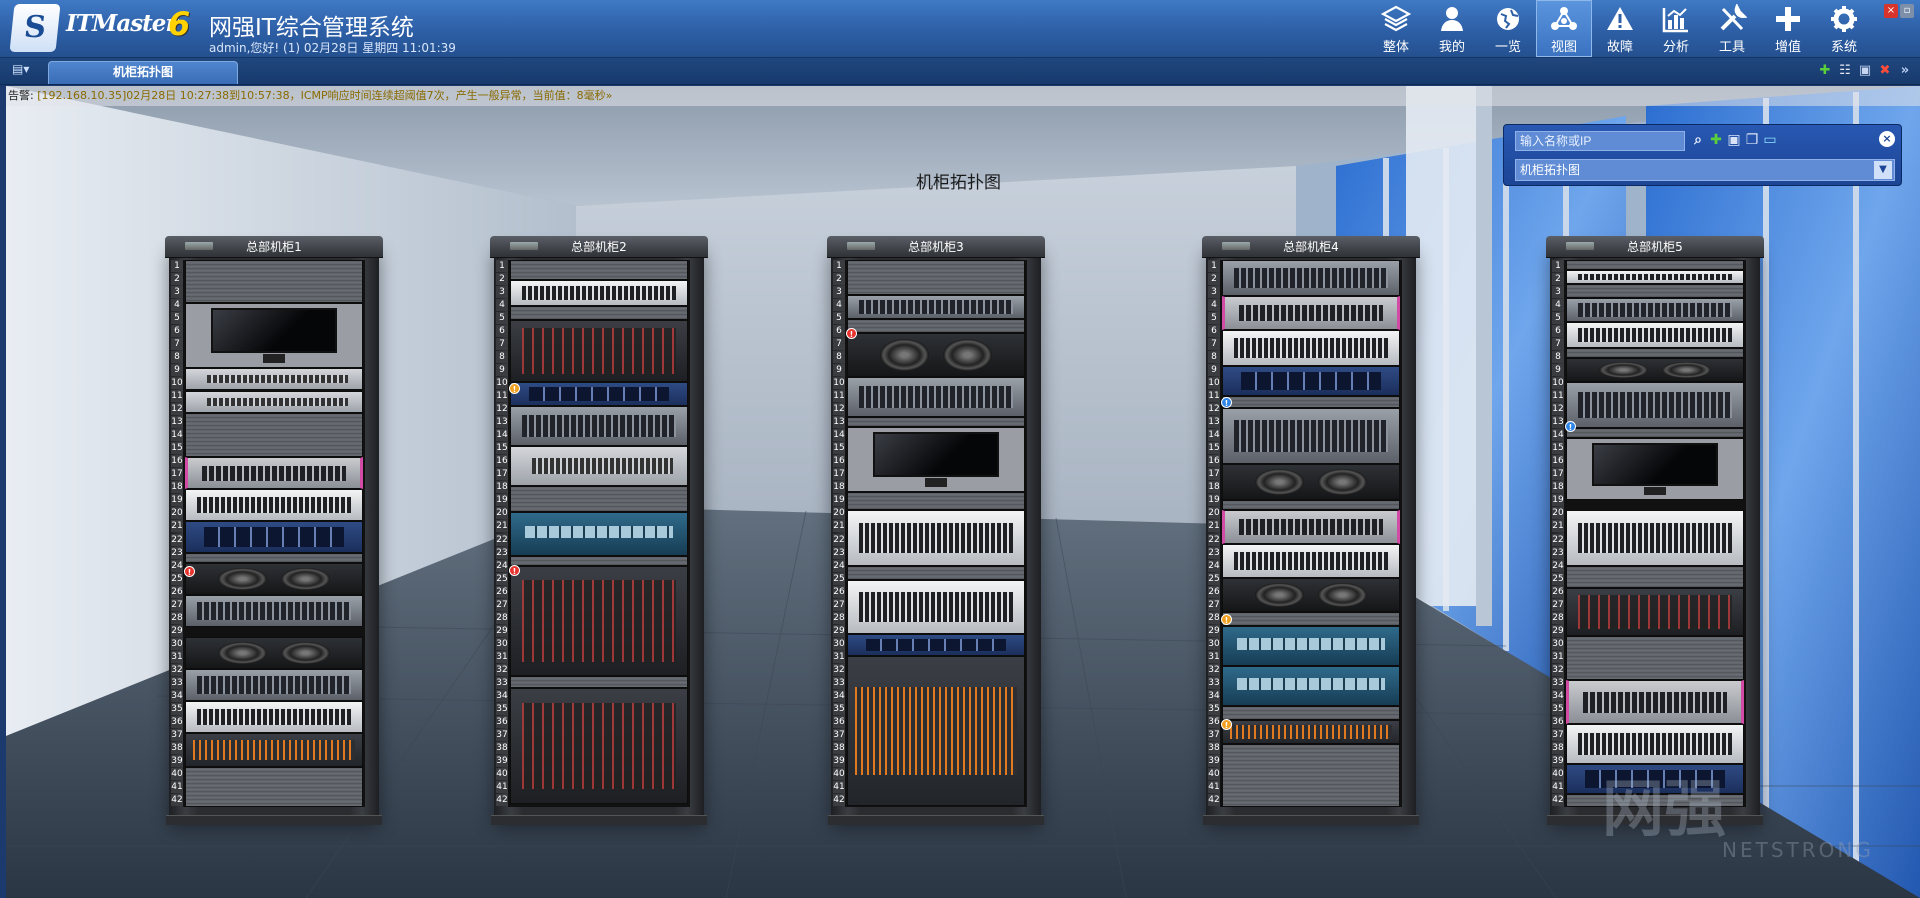  Describe the element at coordinates (1310, 731) in the screenshot. I see `storage-array: !` at that location.